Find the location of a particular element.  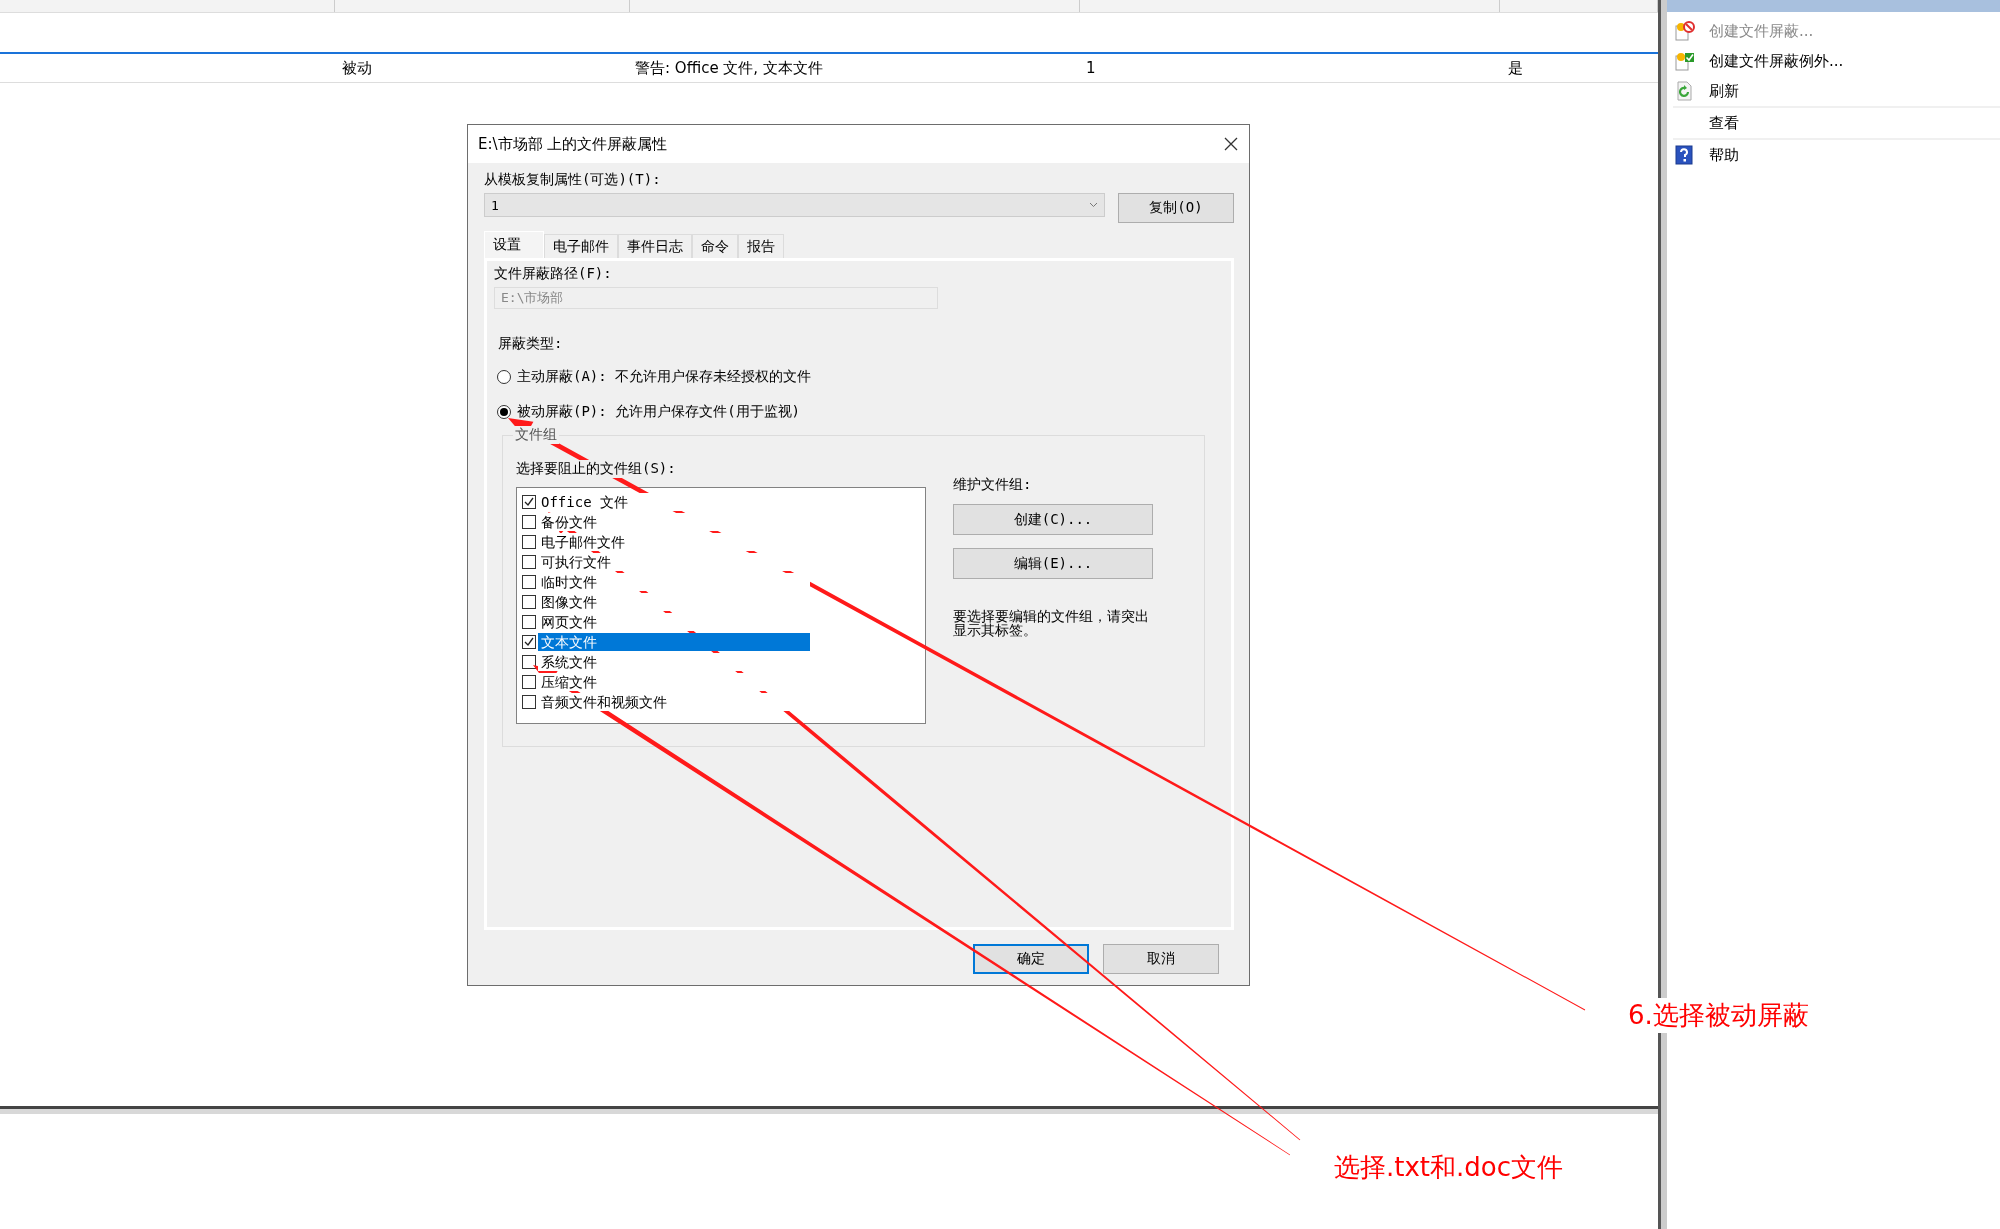

window-title: E:\市场部 上的文件屏蔽属性 is located at coordinates (573, 144).